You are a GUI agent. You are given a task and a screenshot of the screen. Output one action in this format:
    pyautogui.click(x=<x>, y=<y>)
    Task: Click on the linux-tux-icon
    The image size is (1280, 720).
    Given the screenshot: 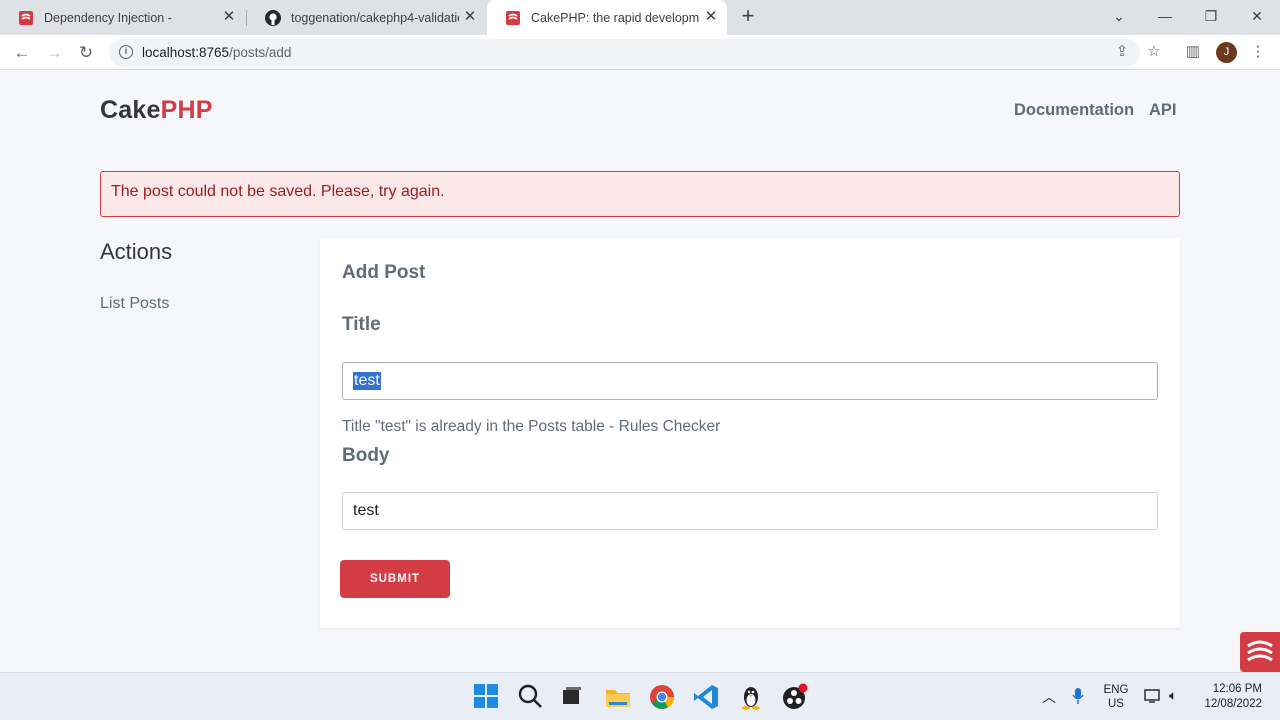 What is the action you would take?
    pyautogui.click(x=751, y=697)
    